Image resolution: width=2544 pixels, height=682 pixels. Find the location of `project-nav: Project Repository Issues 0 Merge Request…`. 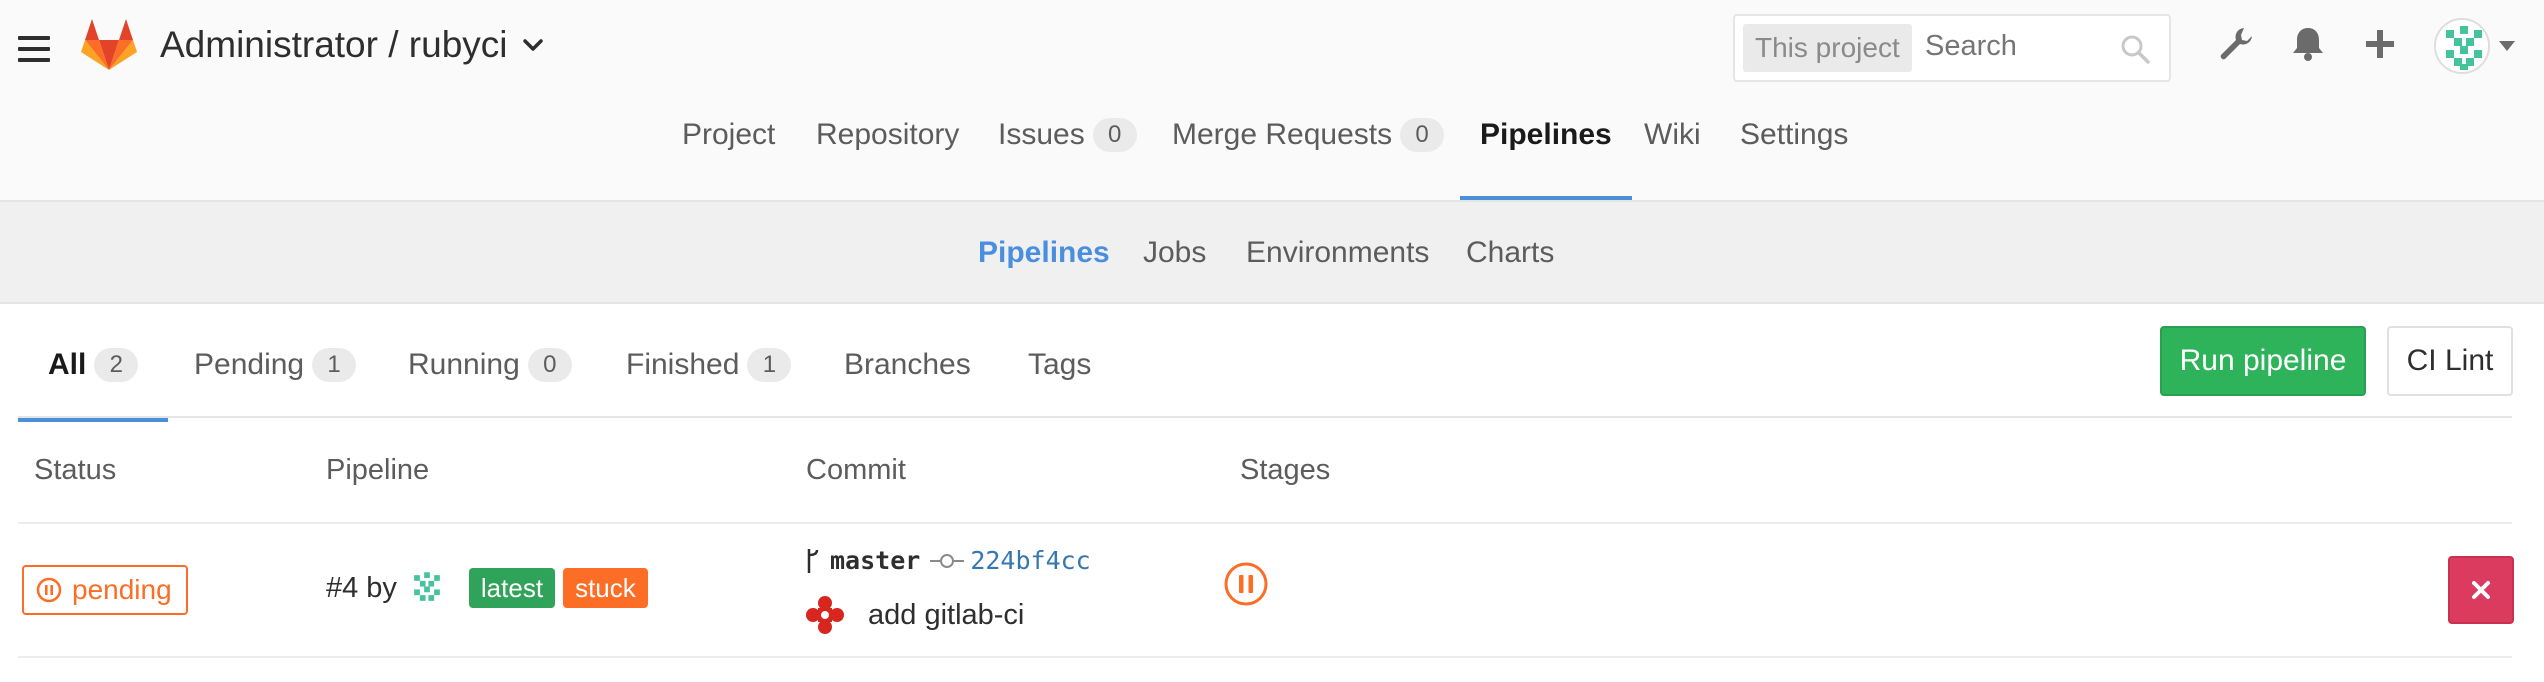

project-nav: Project Repository Issues 0 Merge Request… is located at coordinates (1272, 159).